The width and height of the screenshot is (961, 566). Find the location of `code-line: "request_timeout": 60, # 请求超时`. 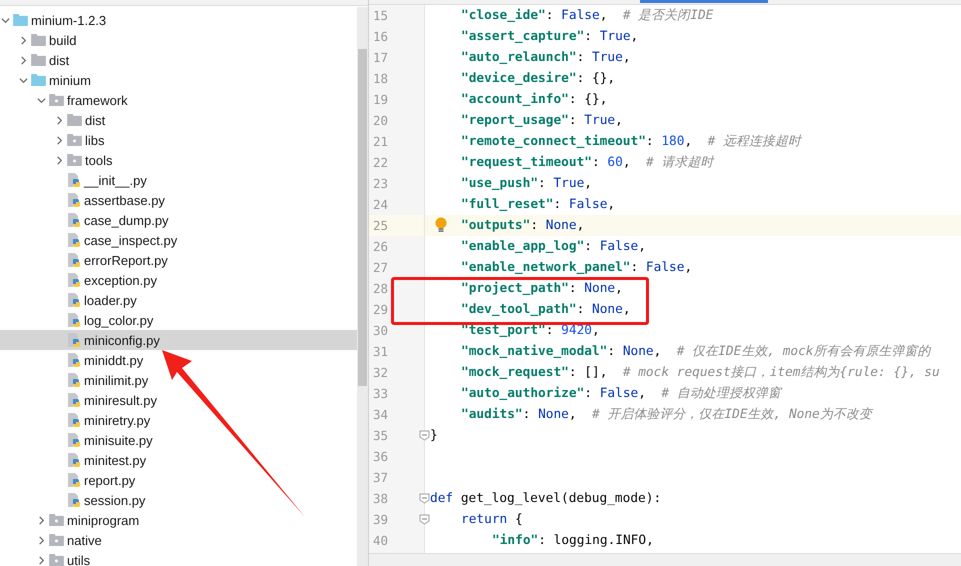

code-line: "request_timeout": 60, # 请求超时 is located at coordinates (587, 162).